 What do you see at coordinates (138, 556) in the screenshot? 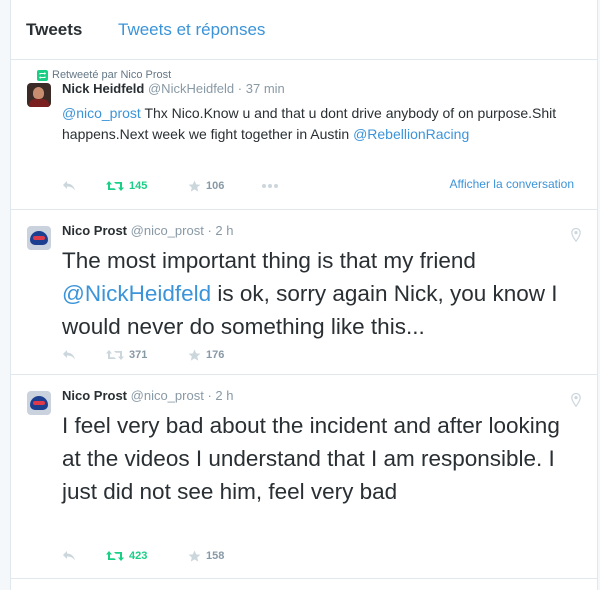
I see `retweet-count: 423` at bounding box center [138, 556].